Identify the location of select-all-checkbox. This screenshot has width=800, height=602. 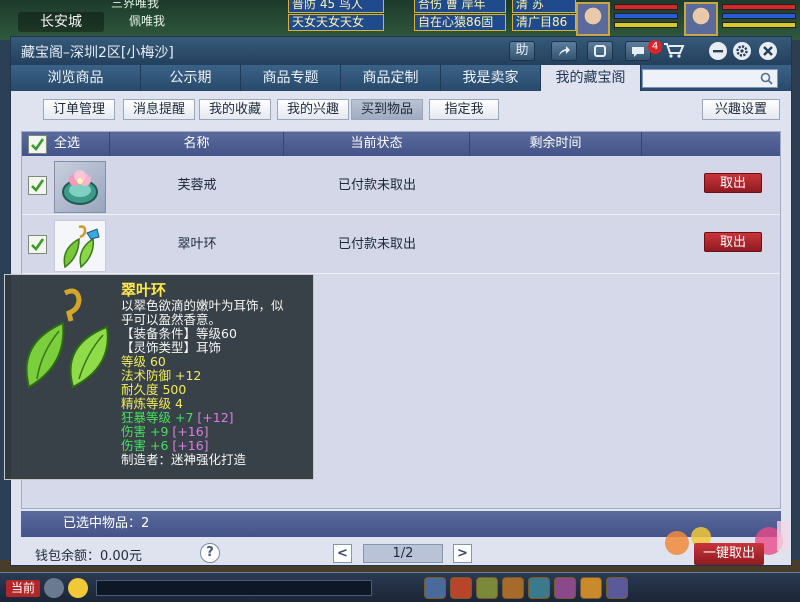
(37, 144).